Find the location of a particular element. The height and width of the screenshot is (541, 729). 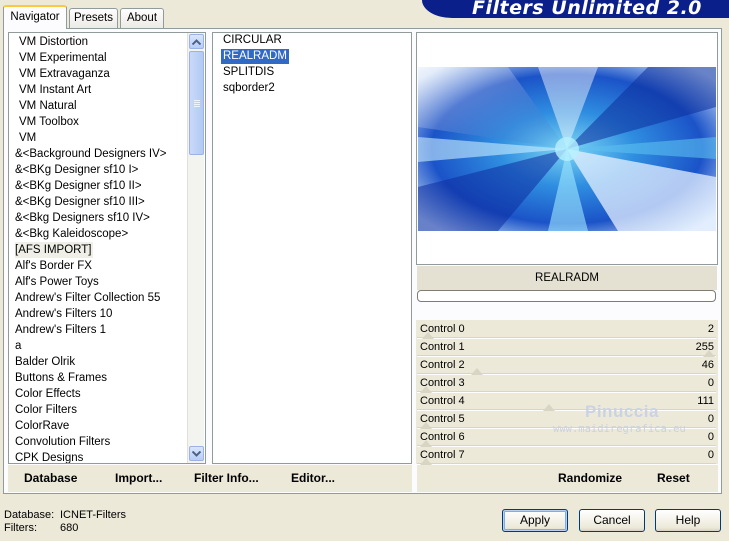

control-slider: Control 70 is located at coordinates (566, 456).